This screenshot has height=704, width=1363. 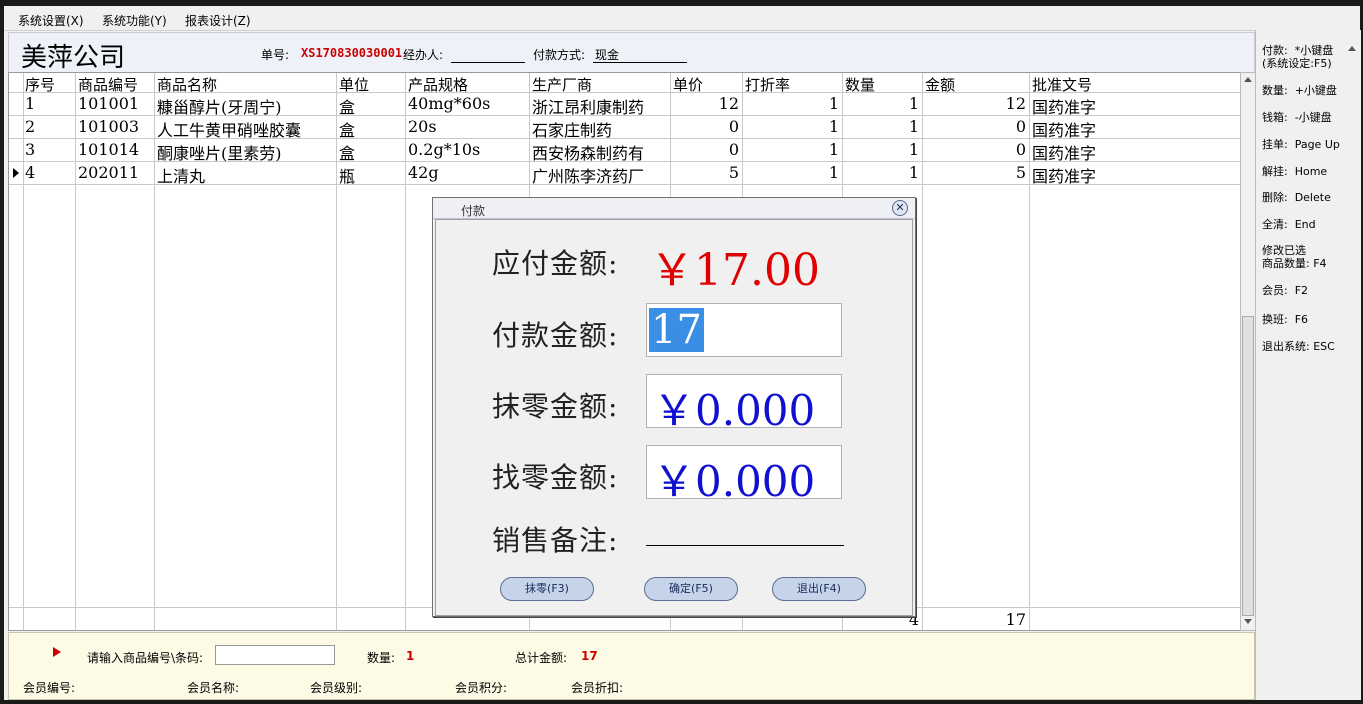 I want to click on scrollbar-thumb, so click(x=1248, y=466).